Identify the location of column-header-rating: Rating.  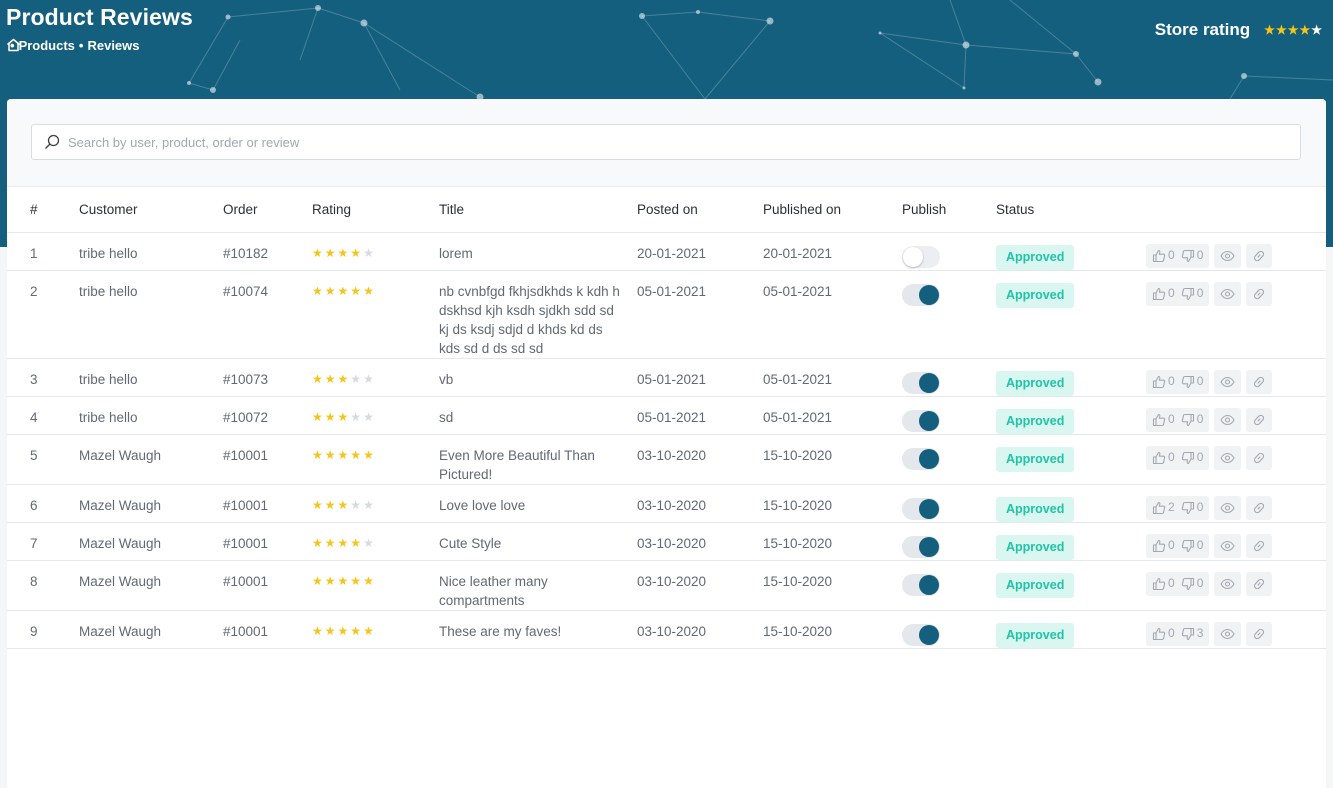
(375, 210).